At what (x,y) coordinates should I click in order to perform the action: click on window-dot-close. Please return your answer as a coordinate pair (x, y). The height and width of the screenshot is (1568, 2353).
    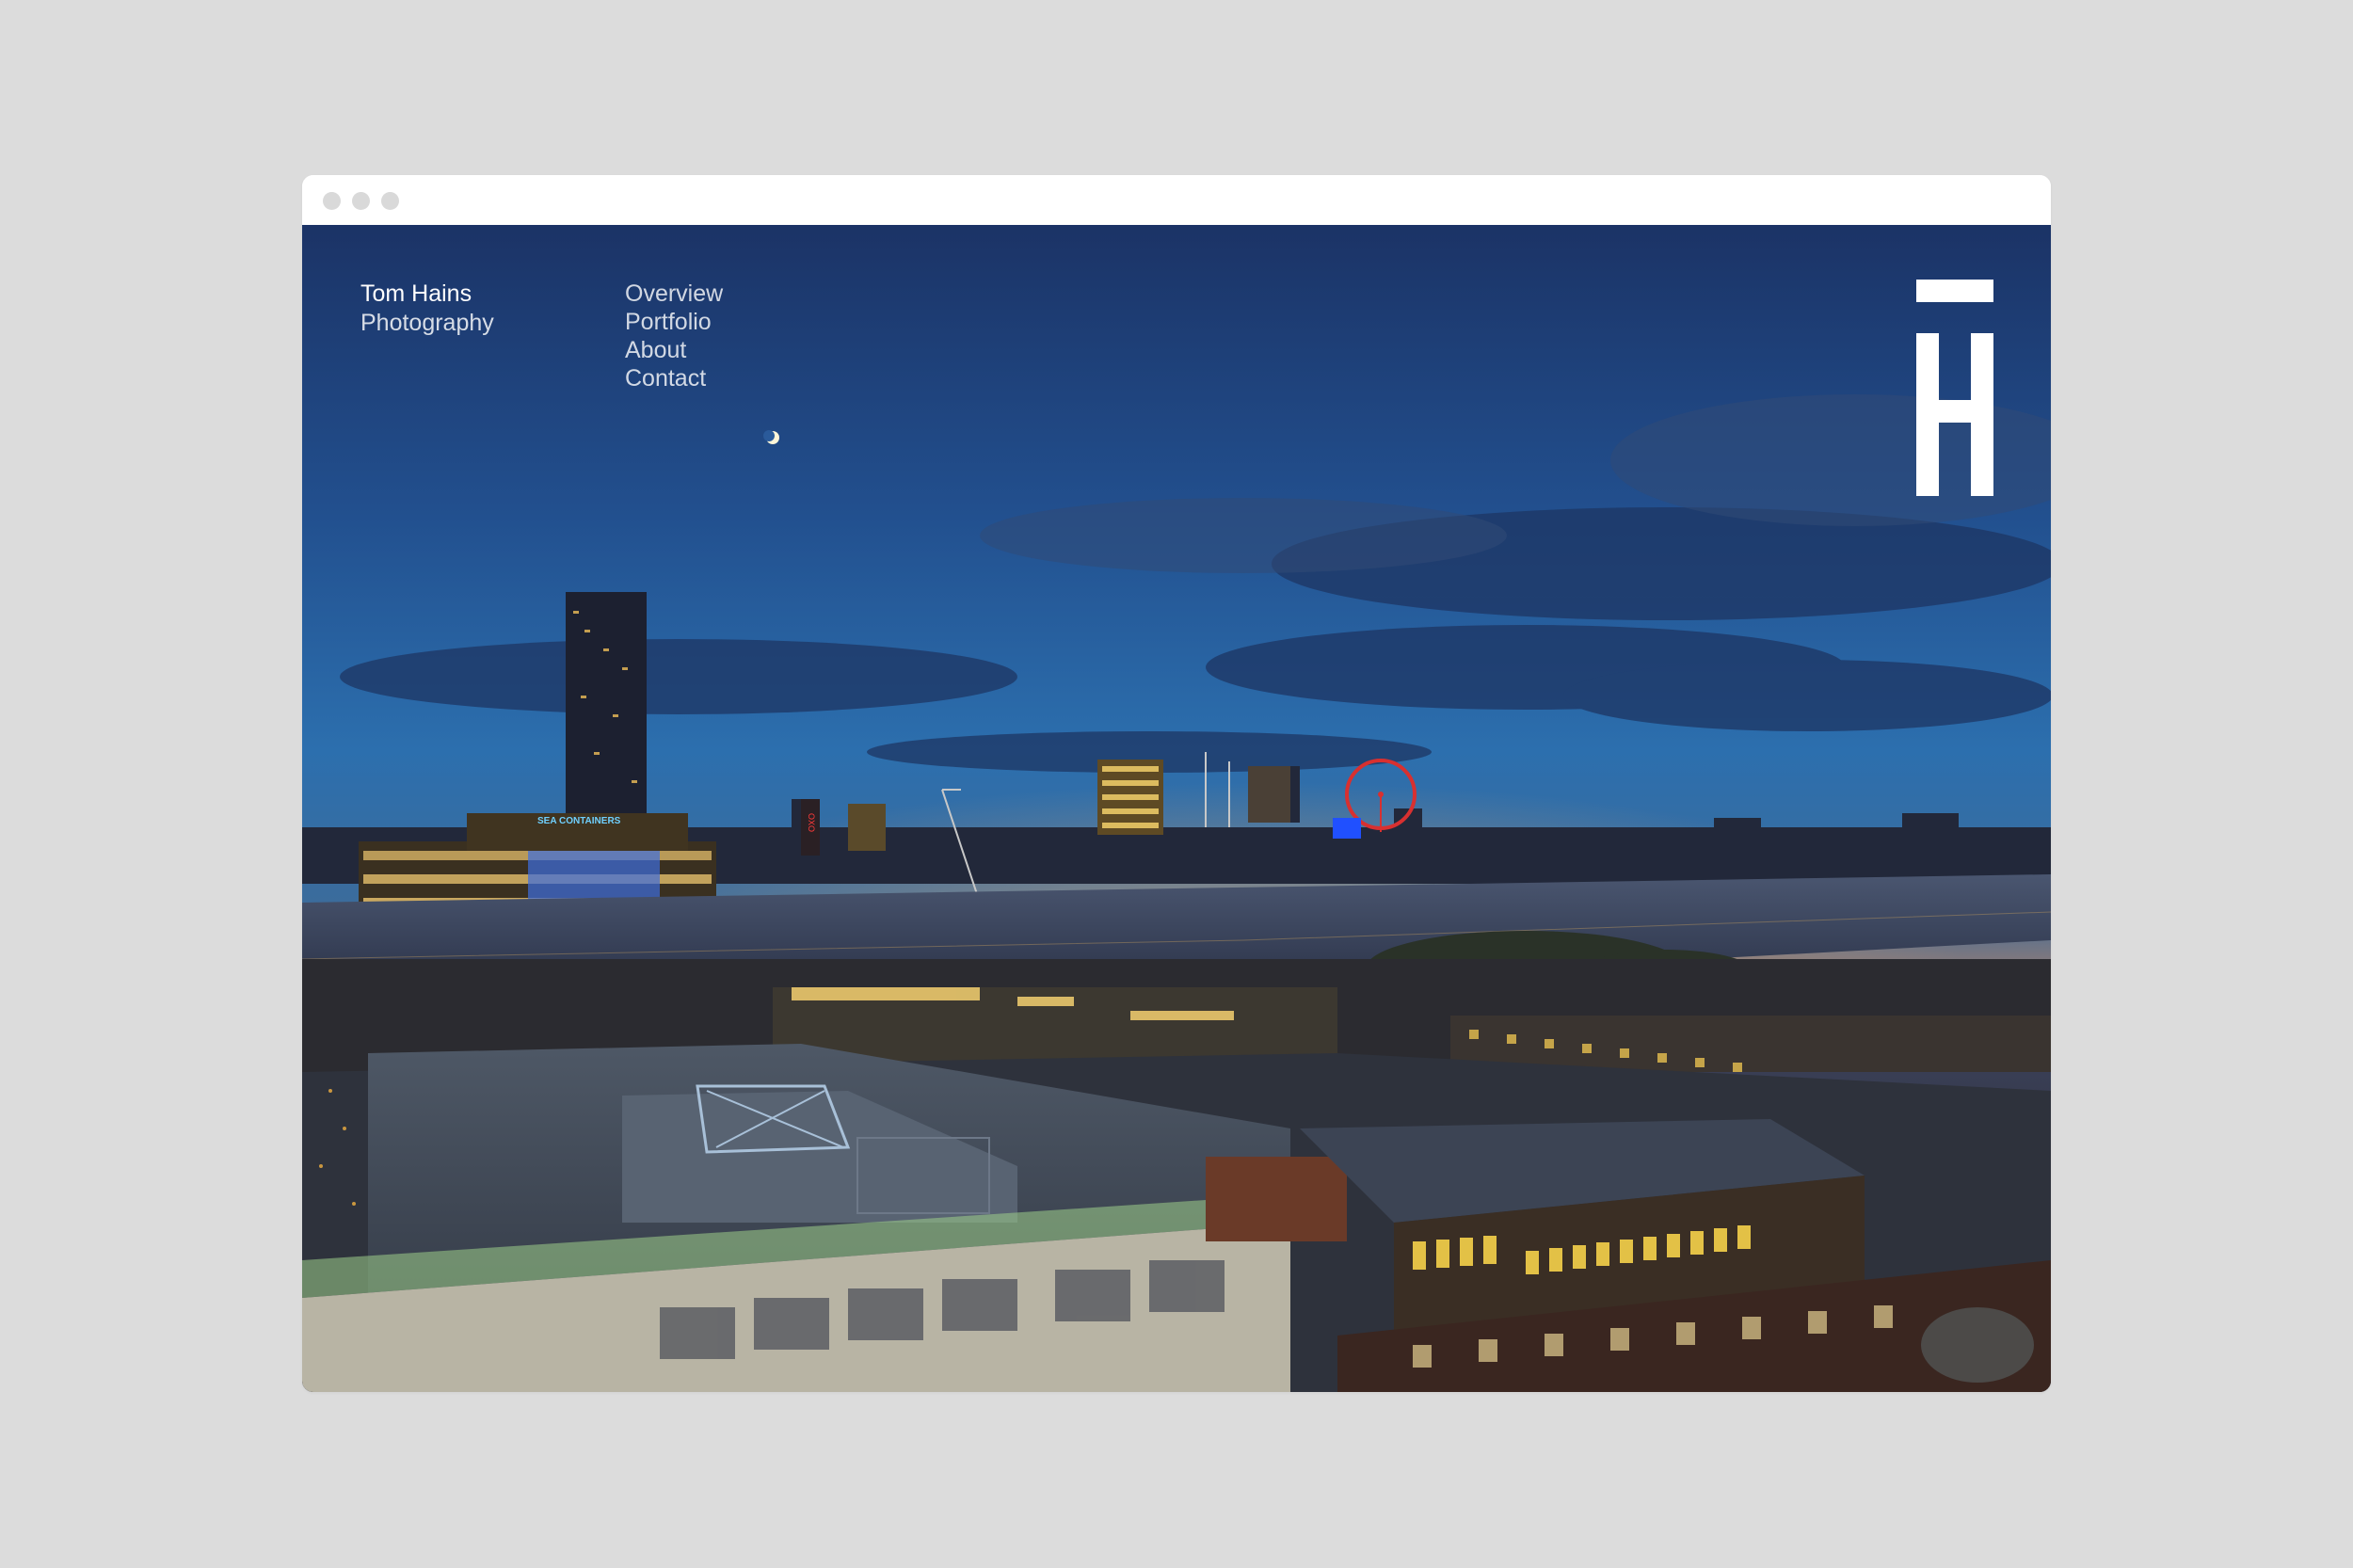
    Looking at the image, I should click on (332, 201).